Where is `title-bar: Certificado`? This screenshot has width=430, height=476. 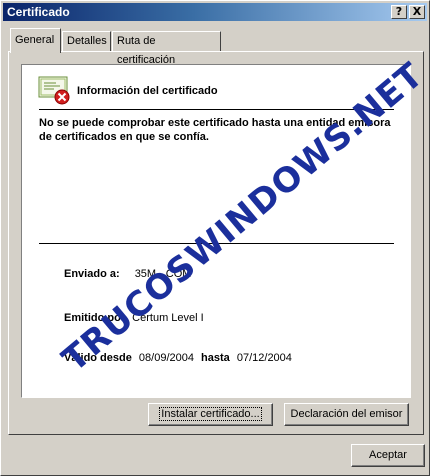
title-bar: Certificado is located at coordinates (215, 12).